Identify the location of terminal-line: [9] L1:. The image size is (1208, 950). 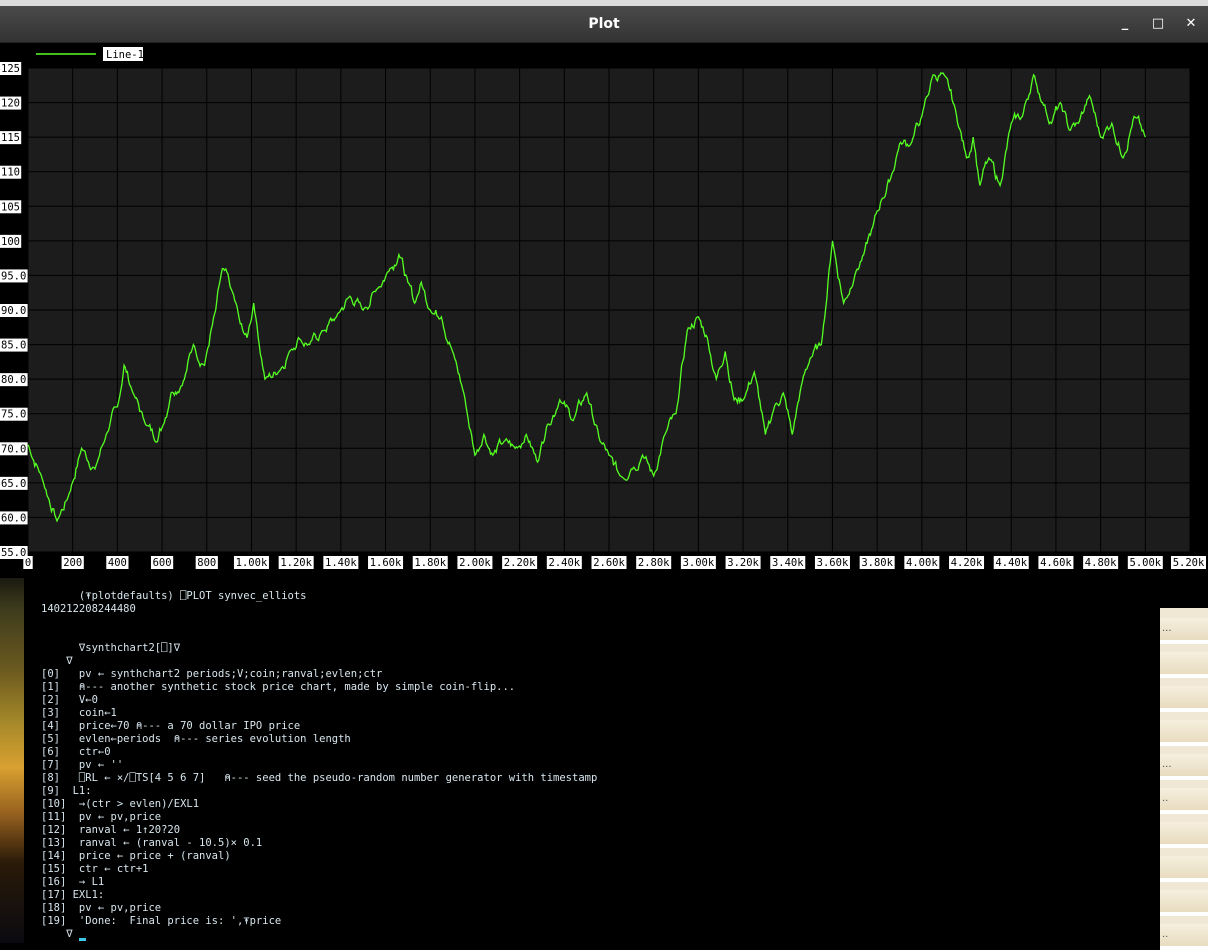
(66, 791).